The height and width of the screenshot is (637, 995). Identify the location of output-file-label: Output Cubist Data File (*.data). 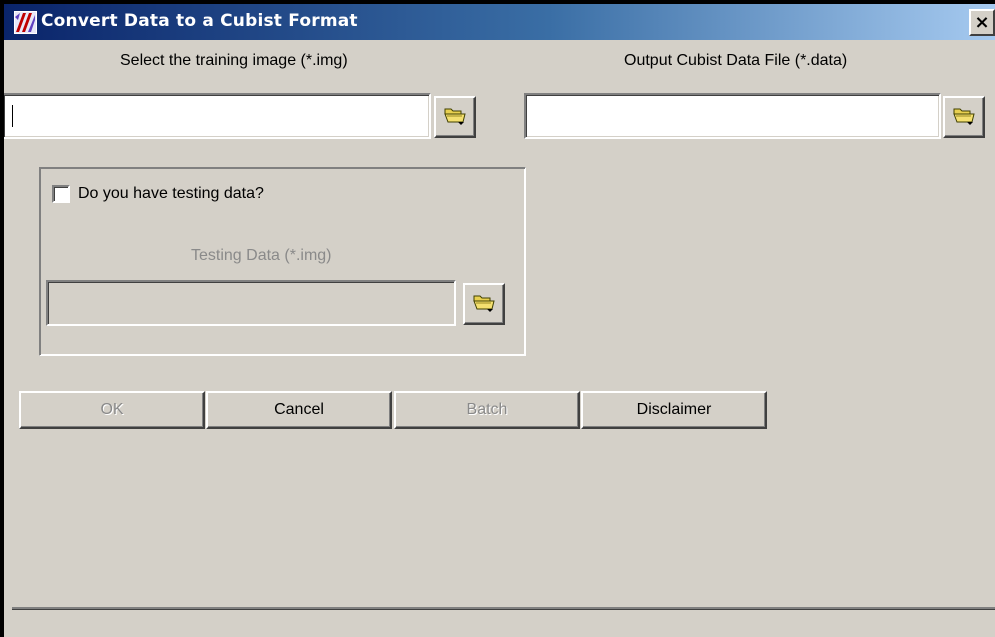
(736, 60).